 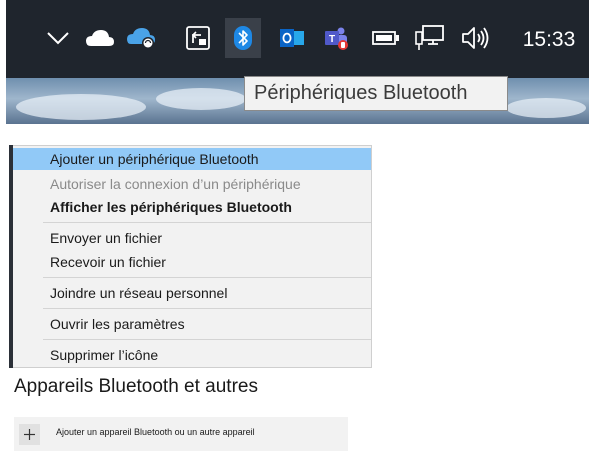 I want to click on menu-item-remove-icon: Supprimer l’icône, so click(x=192, y=355).